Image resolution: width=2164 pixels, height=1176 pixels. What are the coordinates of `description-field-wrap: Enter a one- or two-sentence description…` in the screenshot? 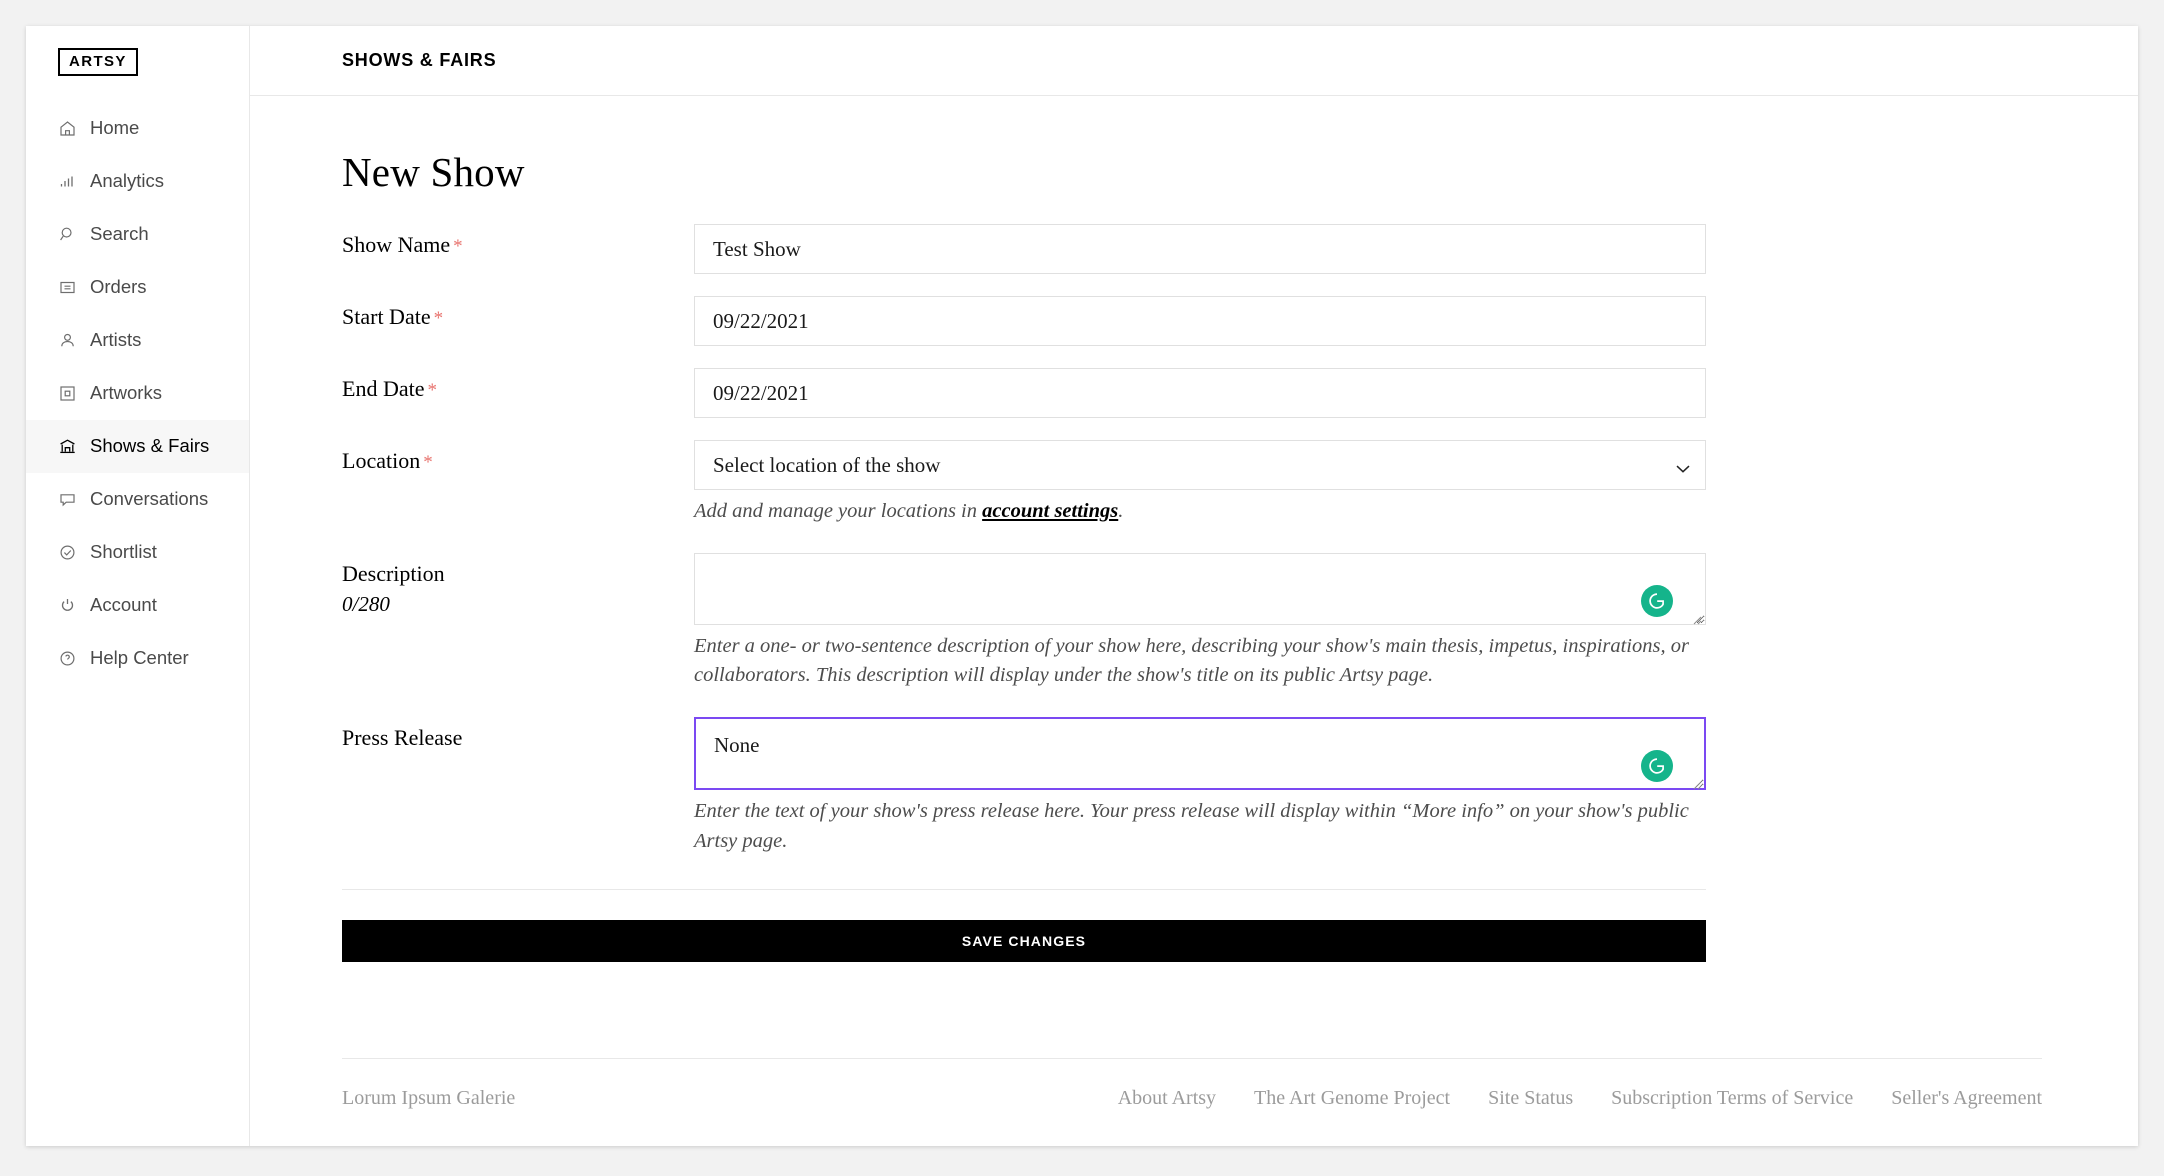 It's located at (1200, 621).